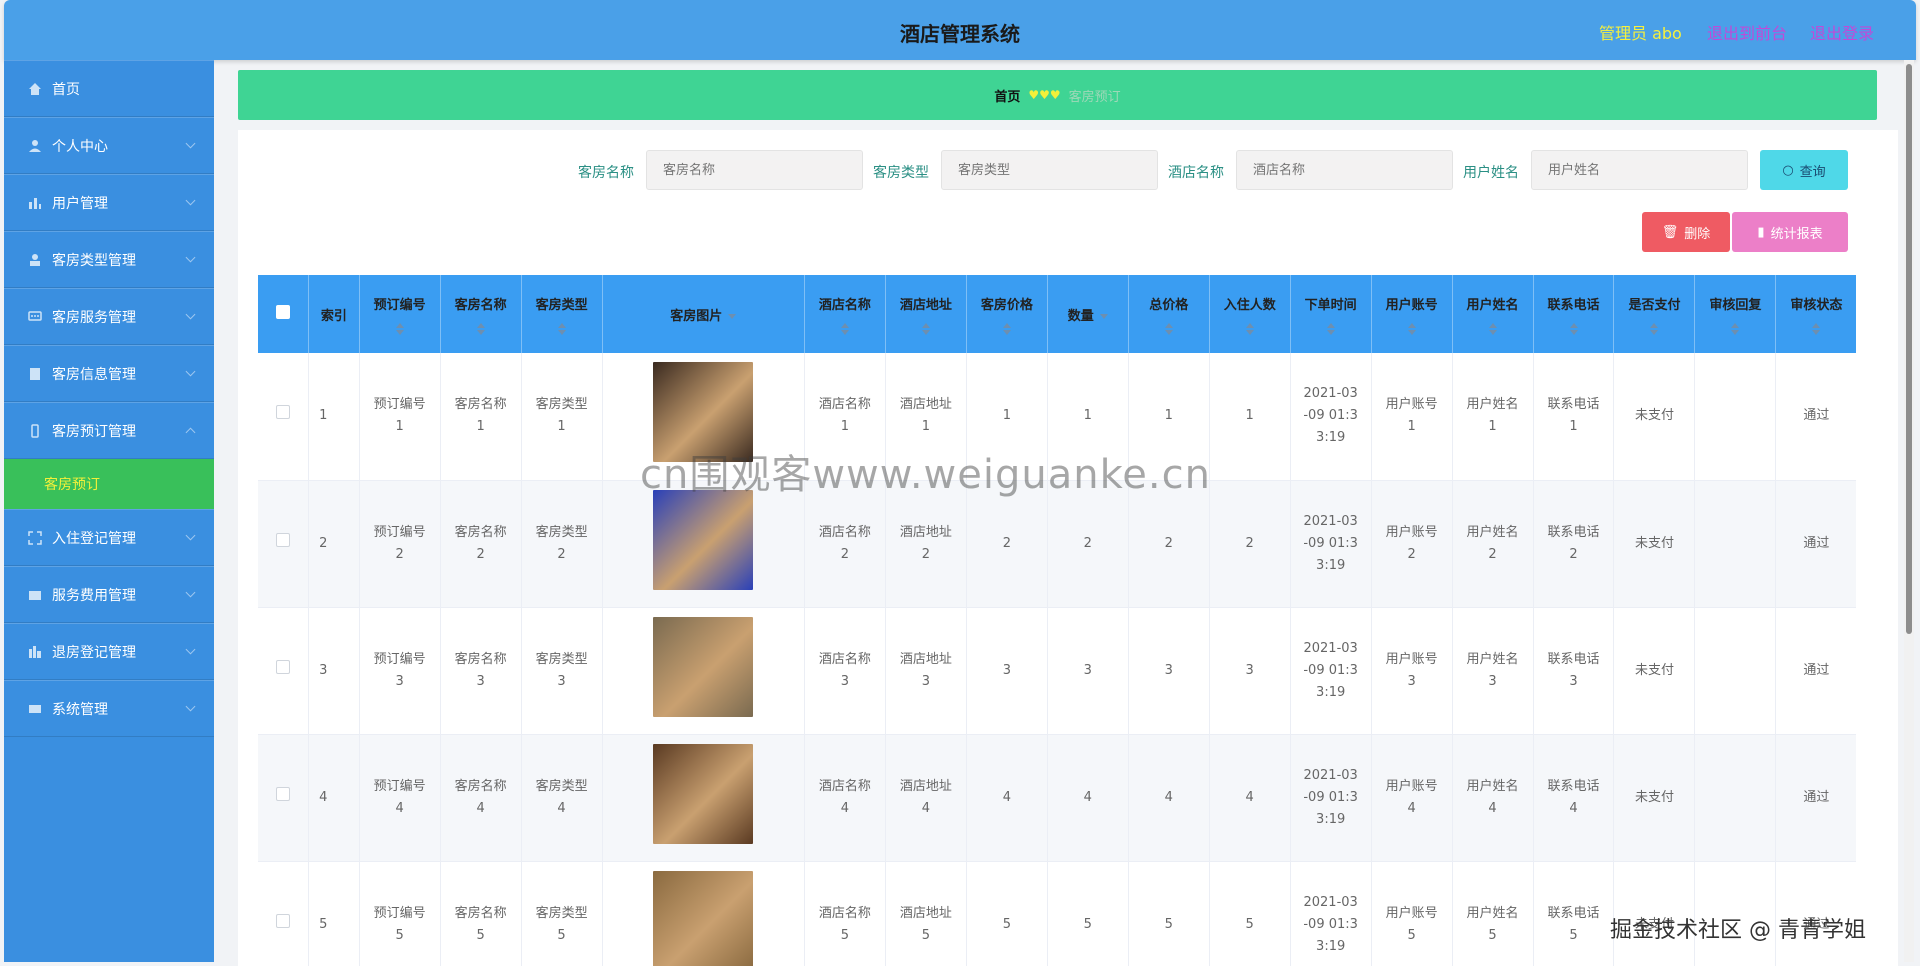  What do you see at coordinates (703, 314) in the screenshot?
I see `col-header-sortable: 客房图片` at bounding box center [703, 314].